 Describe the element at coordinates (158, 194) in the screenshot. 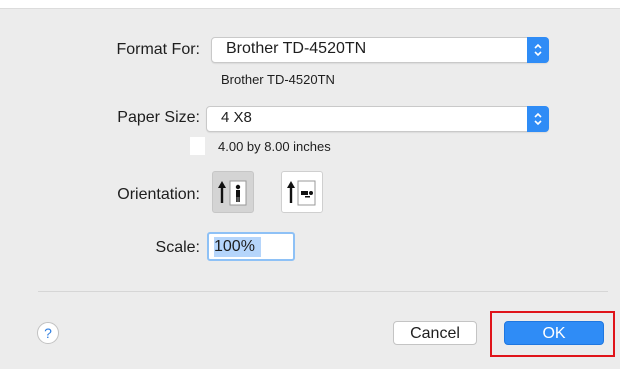

I see `orientation-label: Orientation:` at that location.